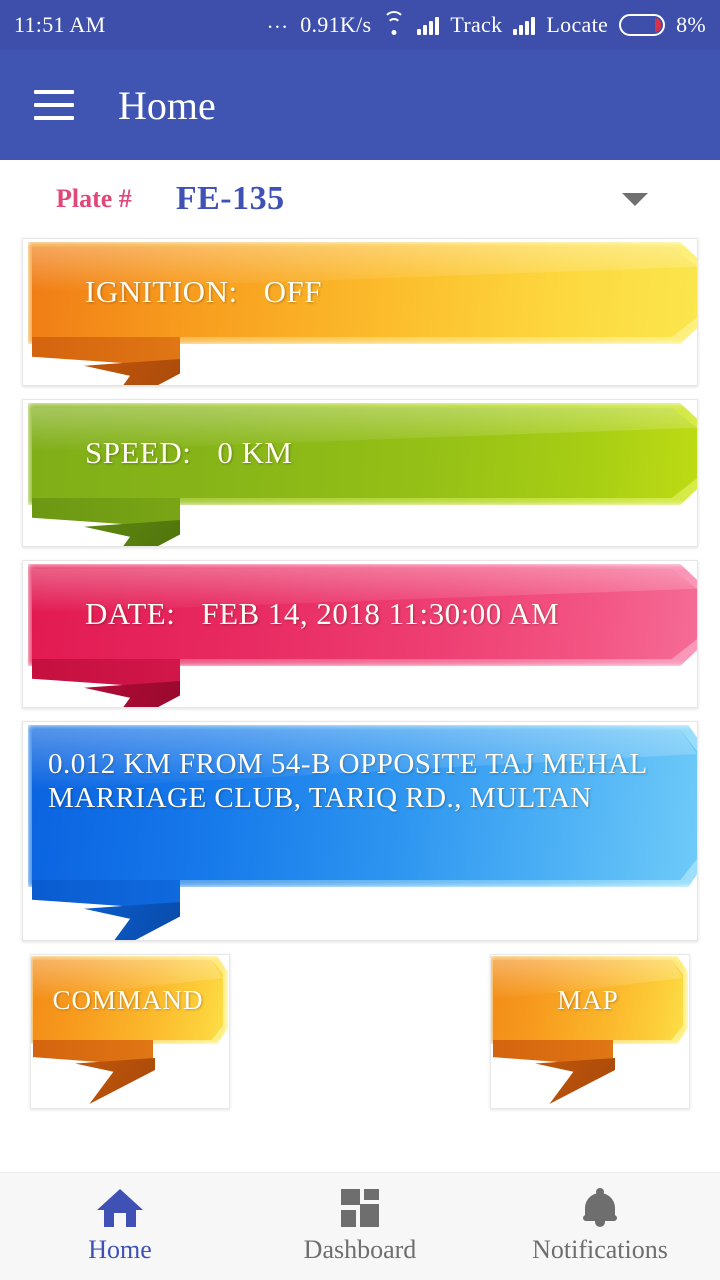  Describe the element at coordinates (360, 199) in the screenshot. I see `plate-selector: Plate # FE-135` at that location.